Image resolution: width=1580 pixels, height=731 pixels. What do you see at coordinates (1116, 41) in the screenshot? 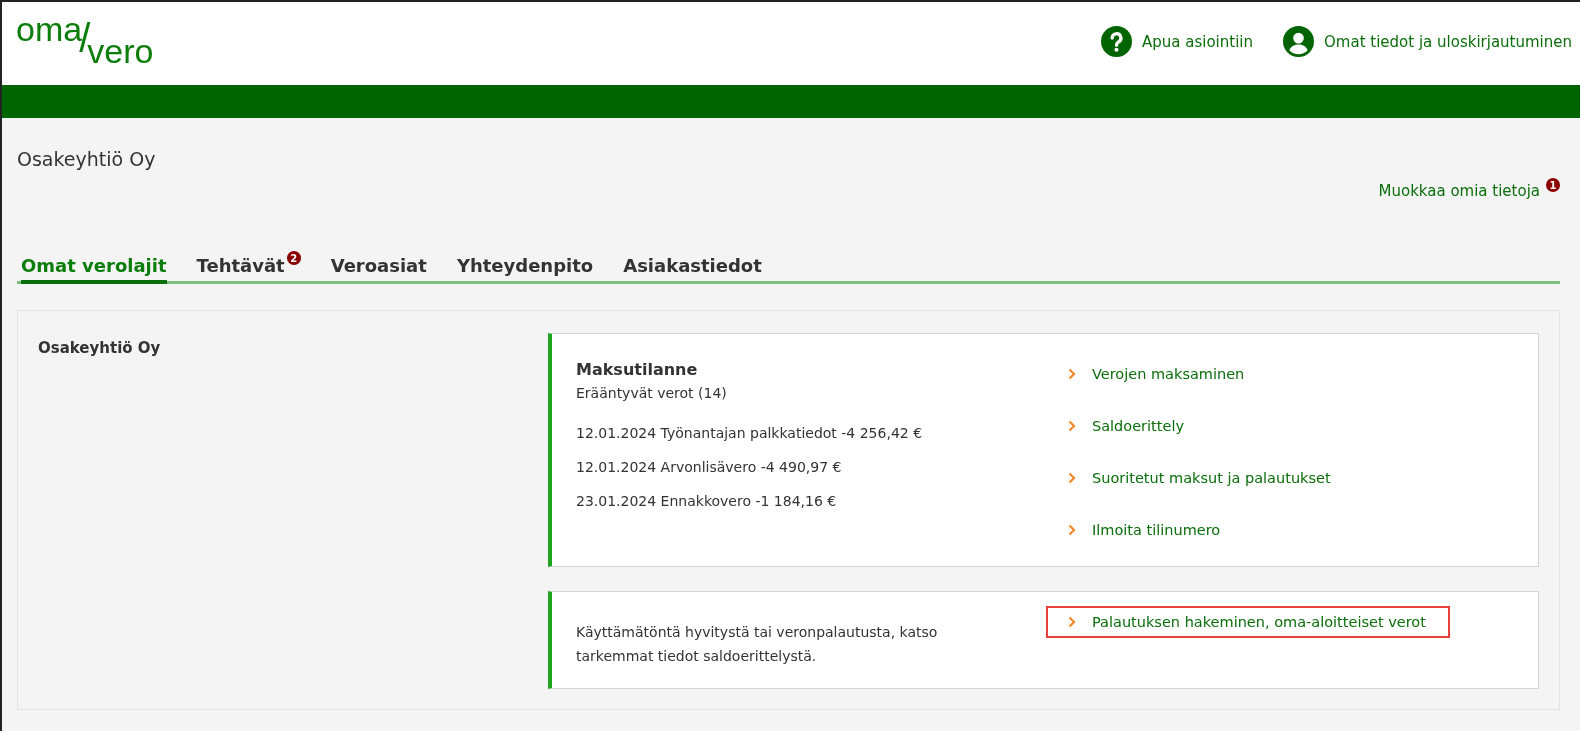
I see `help-icon` at bounding box center [1116, 41].